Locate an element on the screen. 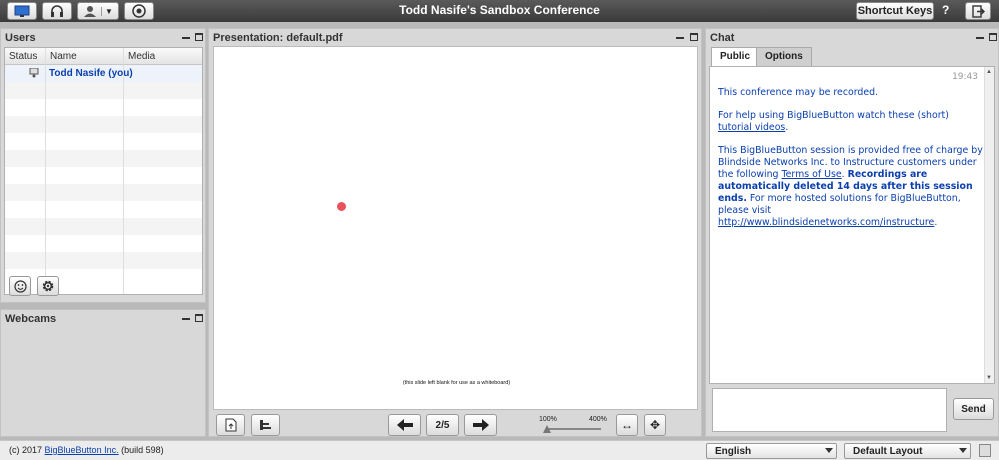  column-header-name: Name is located at coordinates (85, 56).